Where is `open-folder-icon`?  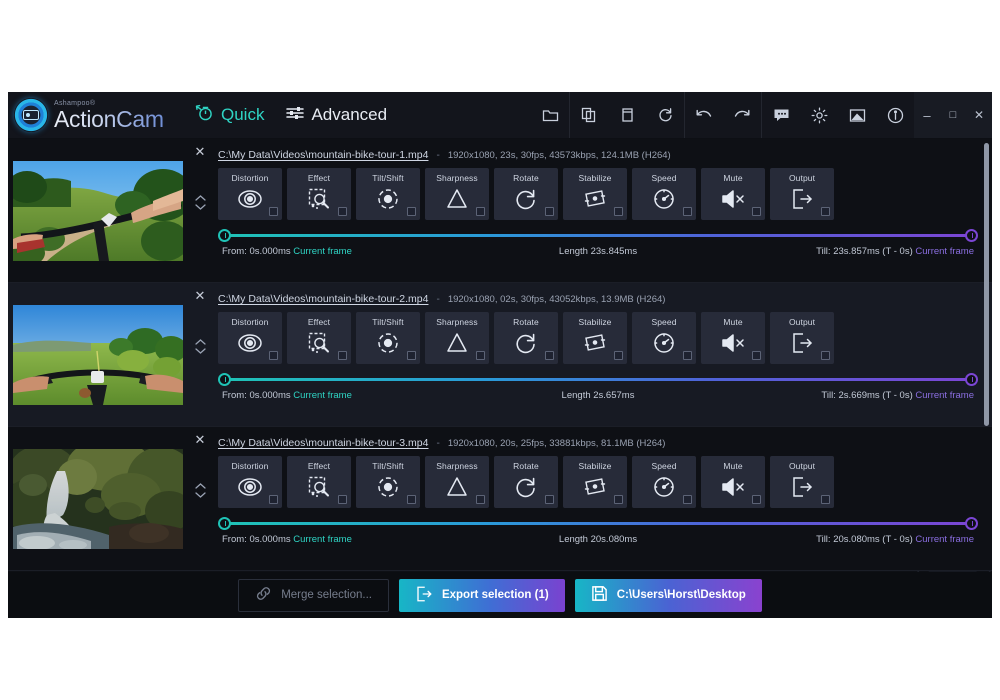
open-folder-icon is located at coordinates (550, 115).